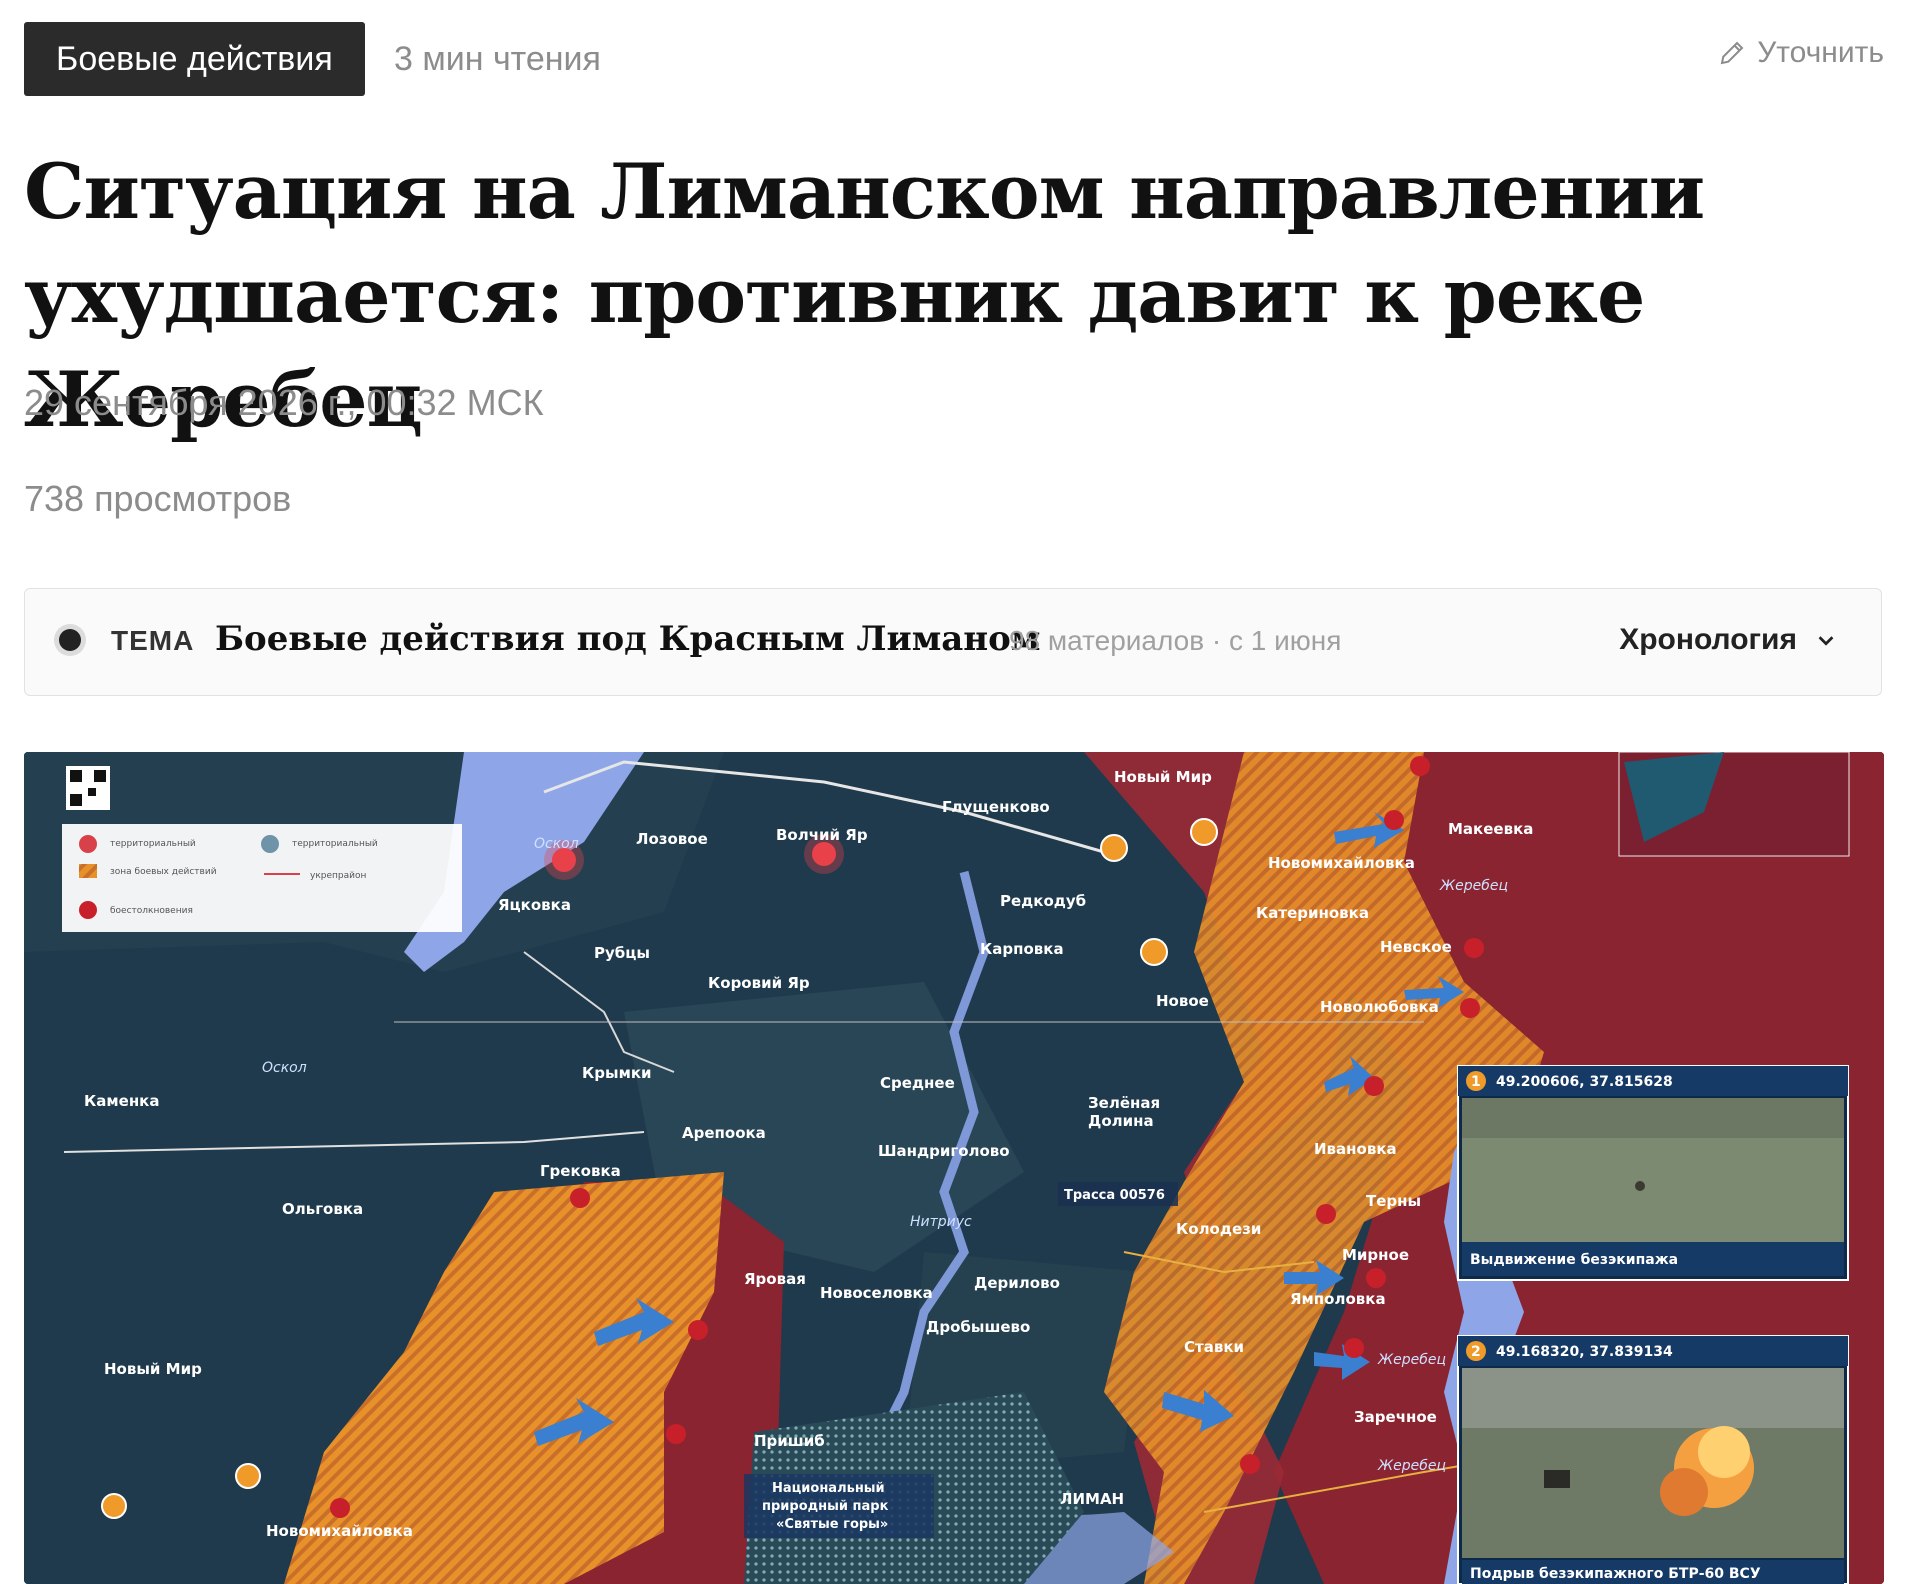 This screenshot has height=1584, width=1920. What do you see at coordinates (759, 983) in the screenshot?
I see `map-label-koroviy: Коровий Яр` at bounding box center [759, 983].